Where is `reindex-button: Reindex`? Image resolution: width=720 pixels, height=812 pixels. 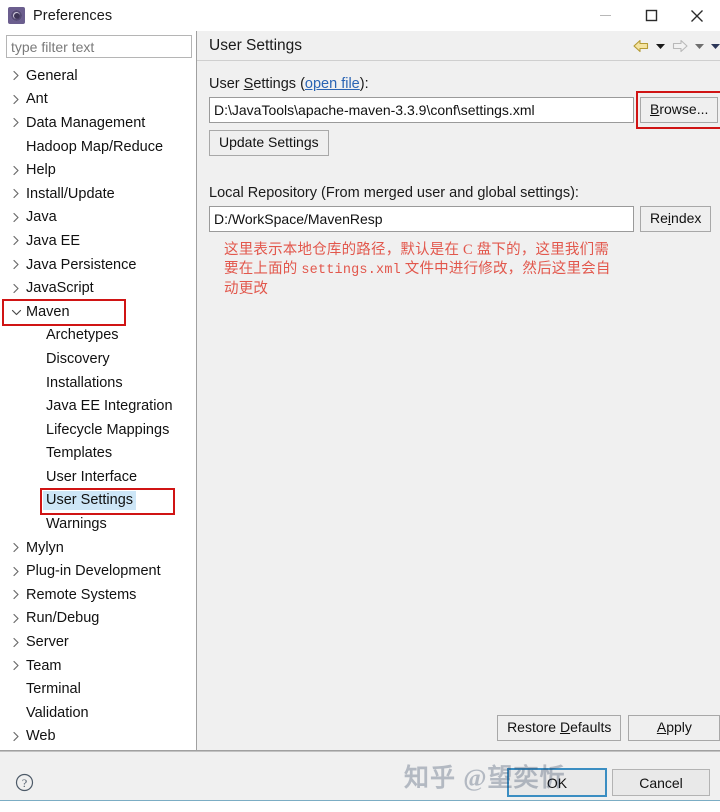 reindex-button: Reindex is located at coordinates (676, 219).